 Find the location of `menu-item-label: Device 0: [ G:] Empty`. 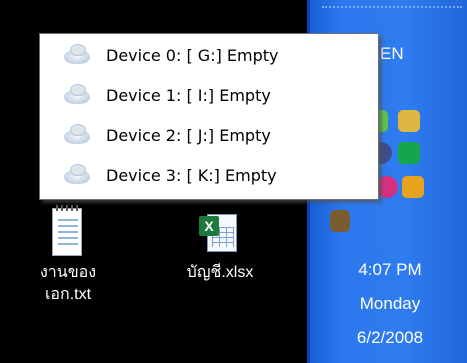

menu-item-label: Device 0: [ G:] Empty is located at coordinates (192, 55).